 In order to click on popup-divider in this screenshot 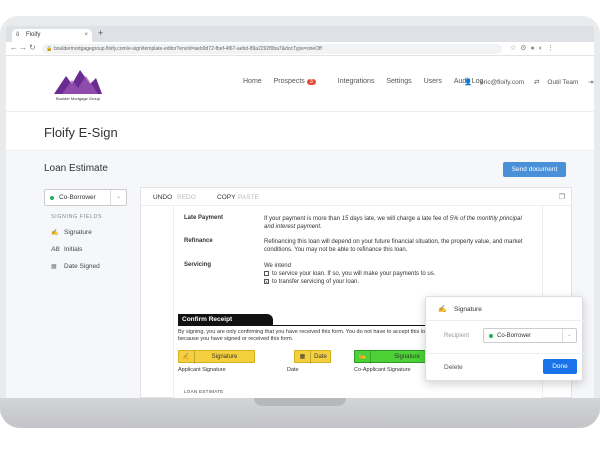, I will do `click(505, 353)`.